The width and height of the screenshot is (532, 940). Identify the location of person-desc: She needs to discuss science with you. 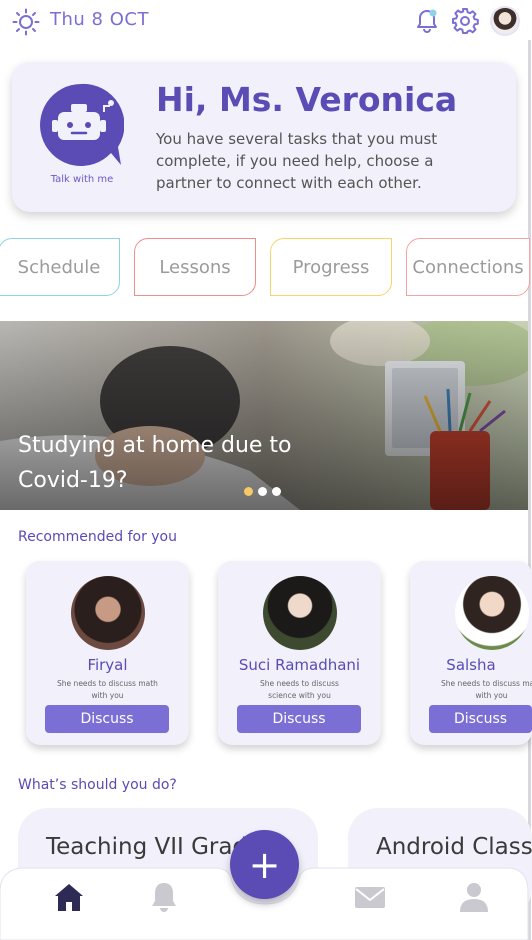
(299, 689).